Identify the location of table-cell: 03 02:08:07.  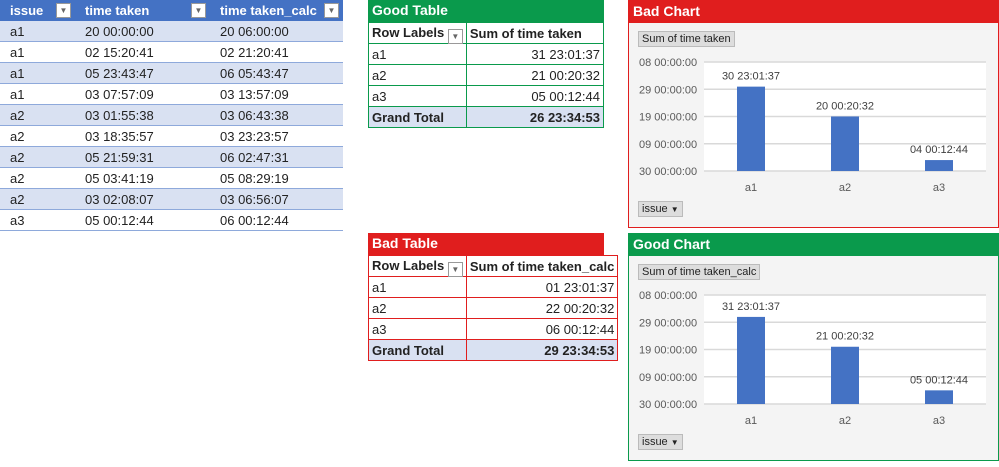
(142, 199).